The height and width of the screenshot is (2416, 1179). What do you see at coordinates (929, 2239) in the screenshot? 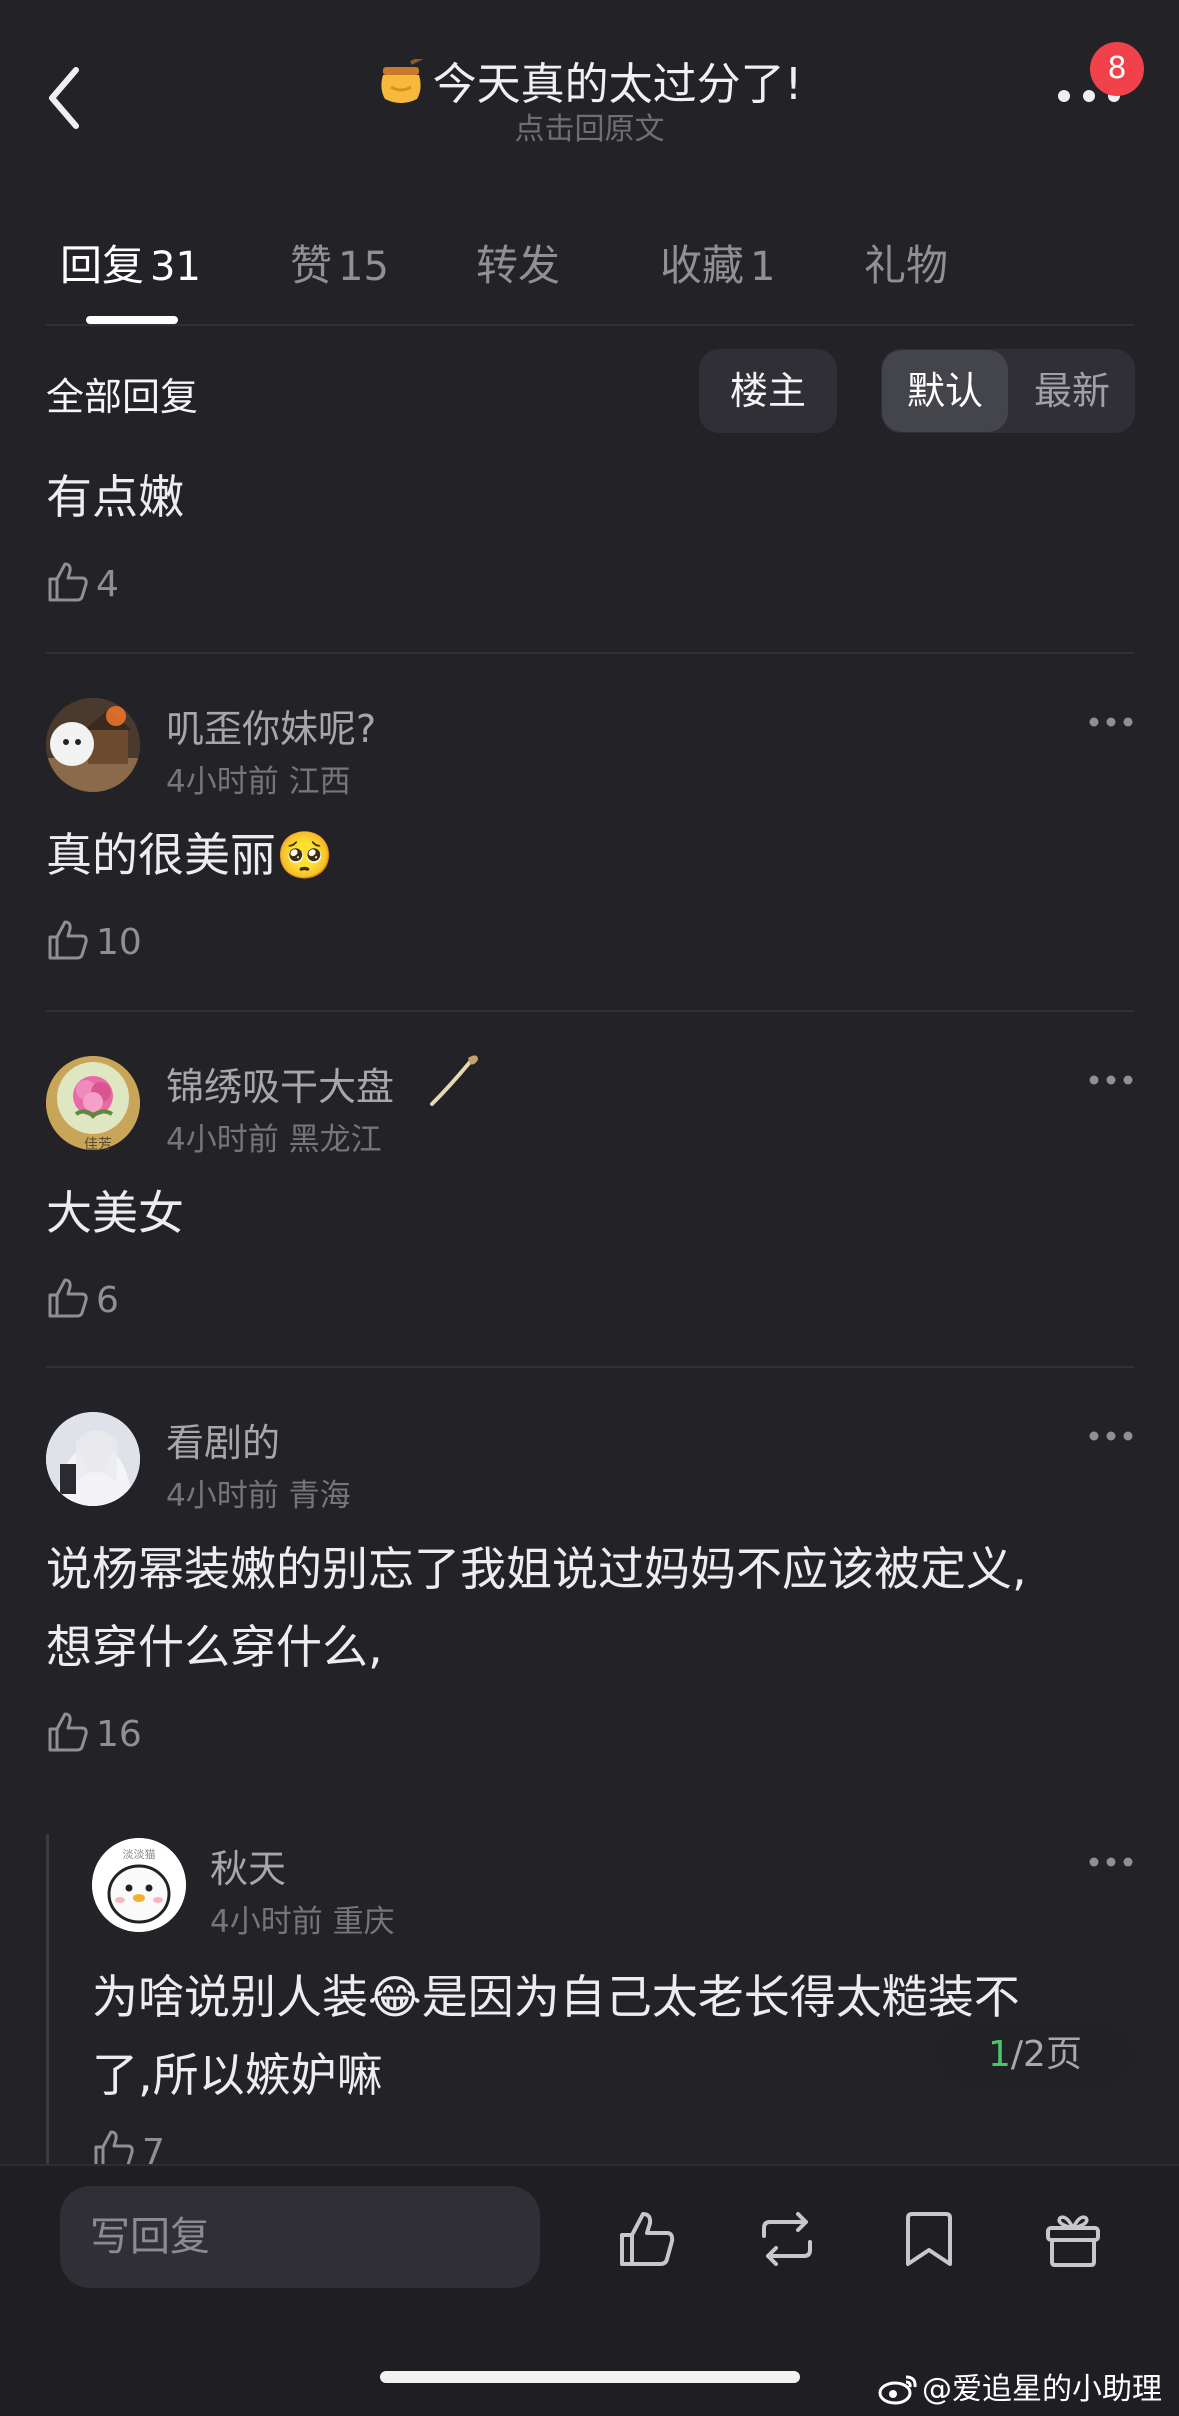
I see `bookmark-icon` at bounding box center [929, 2239].